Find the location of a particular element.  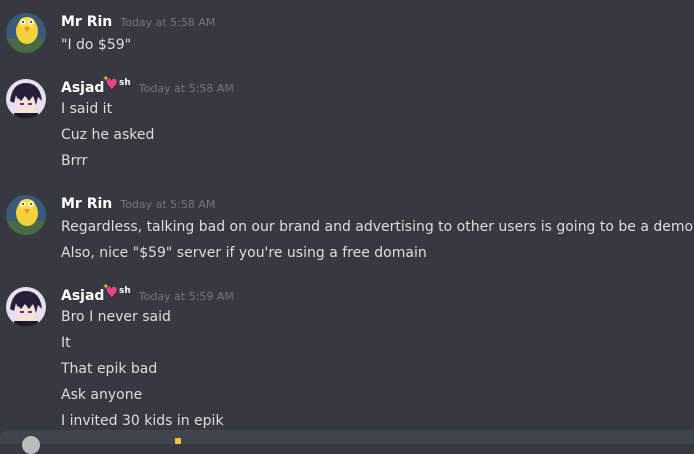

timestamp: Today at 5:59 AM is located at coordinates (186, 296).